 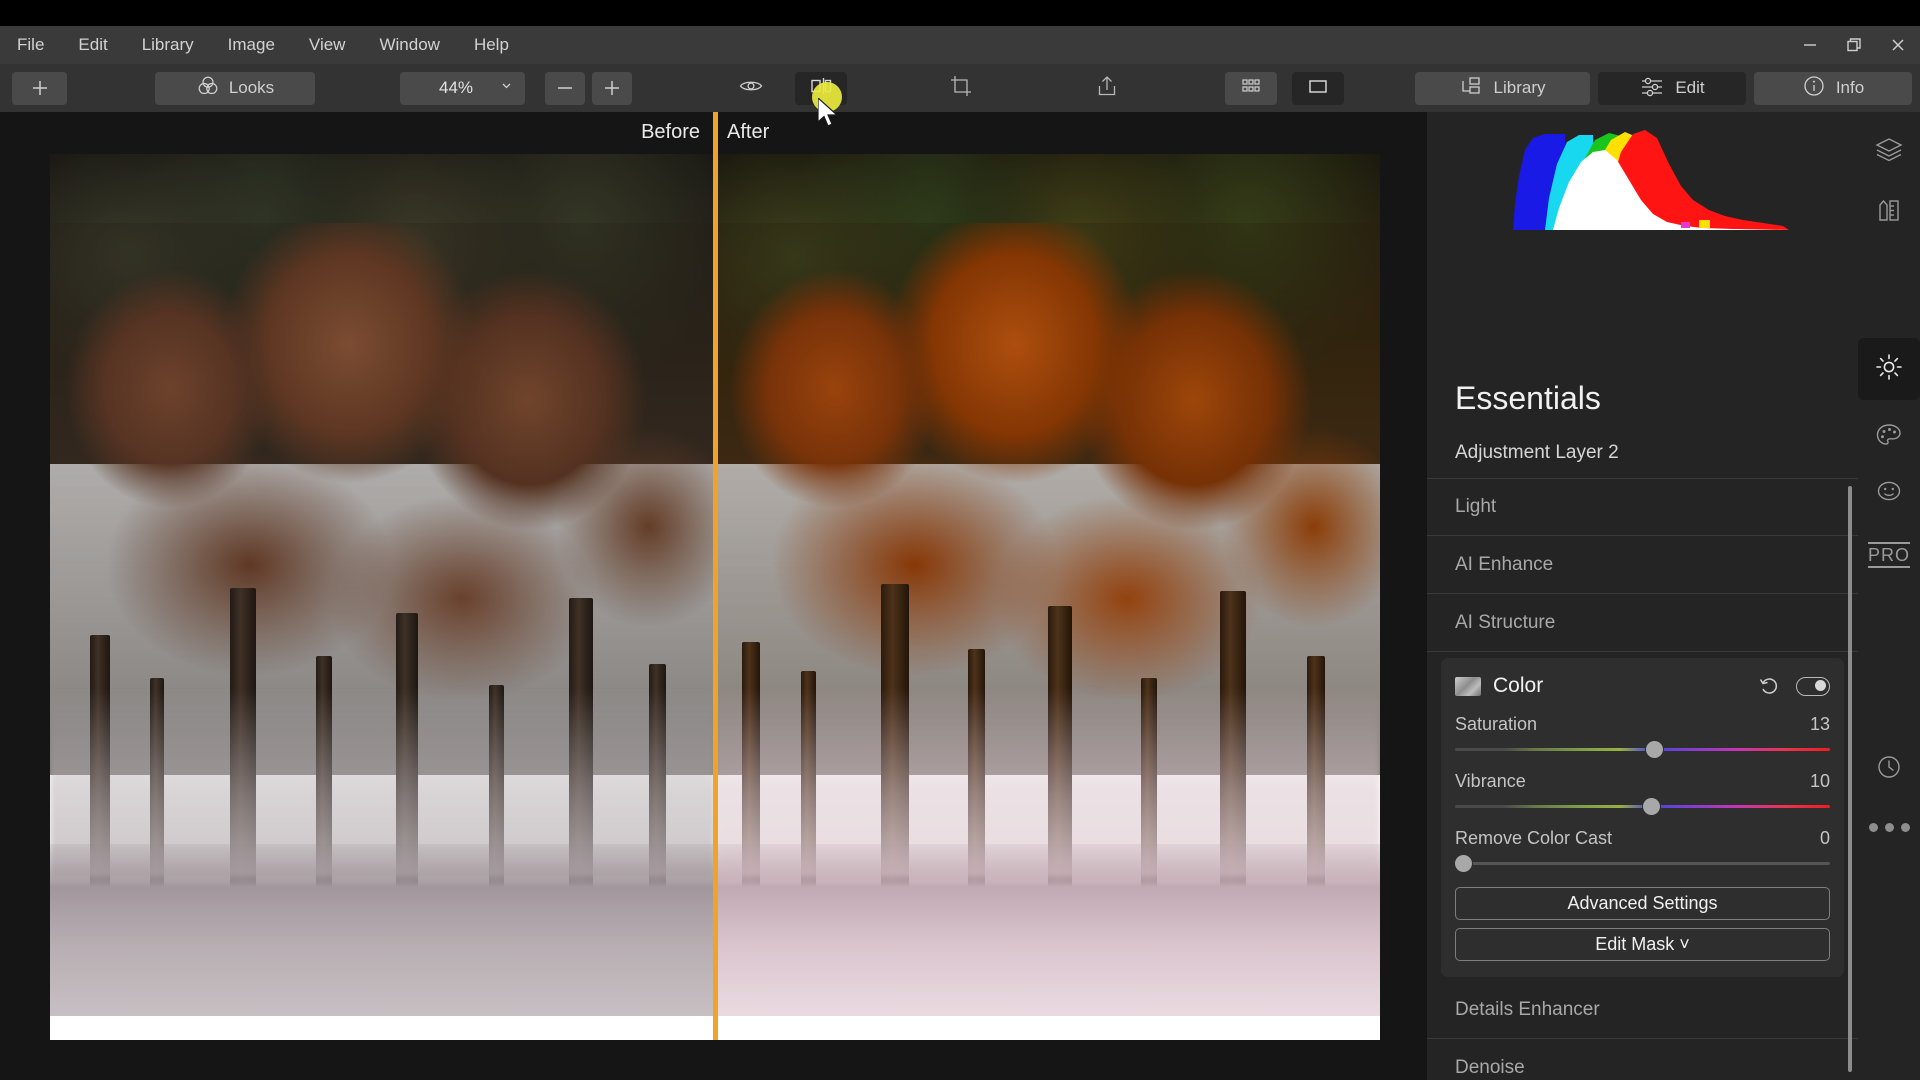 I want to click on slider-remove-color-cast-value: 0, so click(x=1824, y=838).